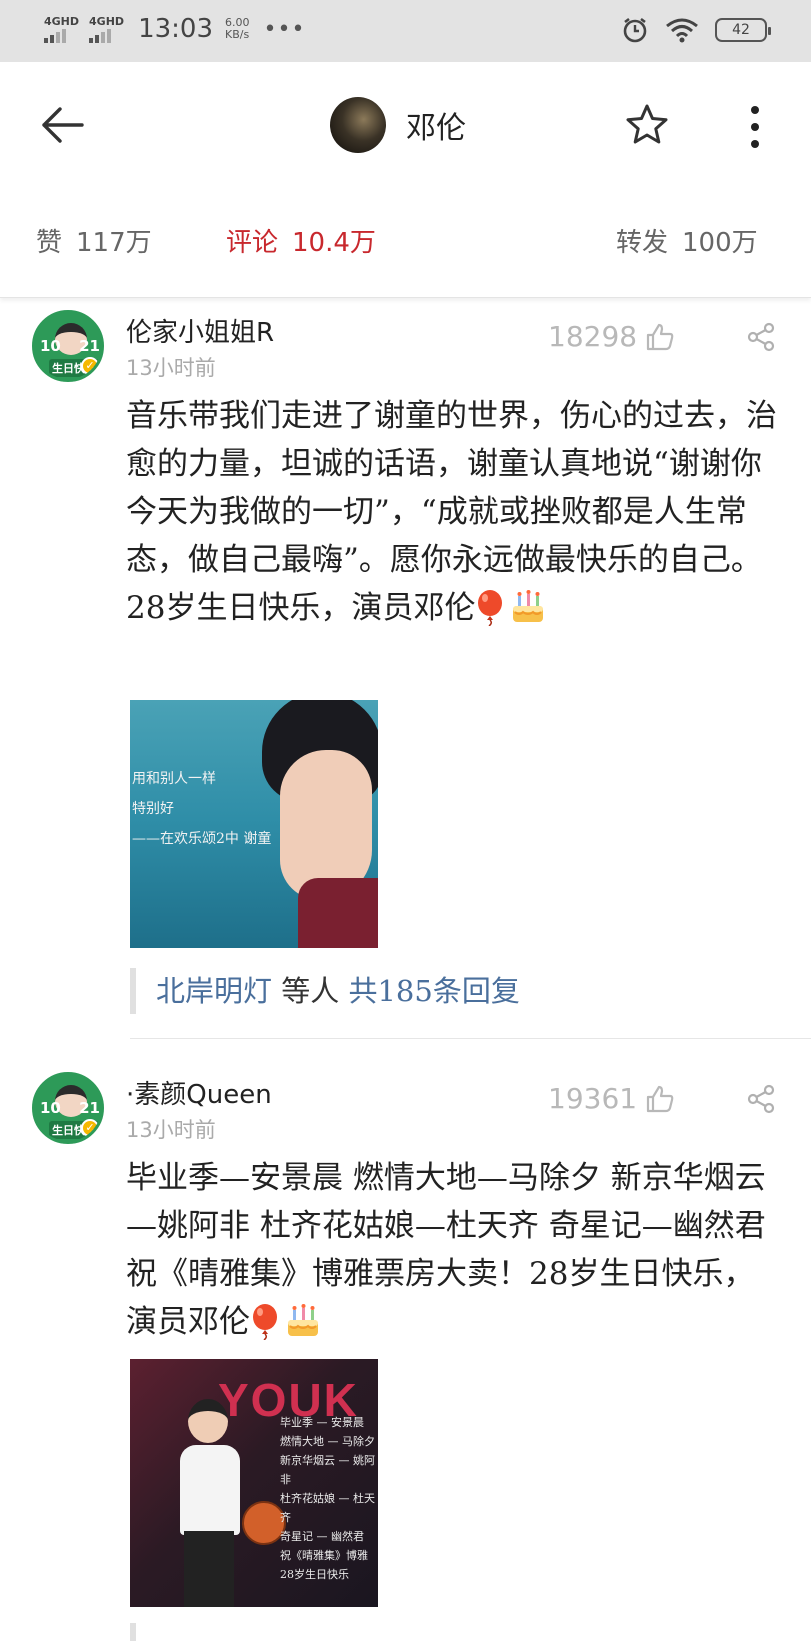 The height and width of the screenshot is (1641, 811). Describe the element at coordinates (405, 31) in the screenshot. I see `status-bar: 4GHD 4GHD 13:03 6.00 KB/s ••• 42` at that location.